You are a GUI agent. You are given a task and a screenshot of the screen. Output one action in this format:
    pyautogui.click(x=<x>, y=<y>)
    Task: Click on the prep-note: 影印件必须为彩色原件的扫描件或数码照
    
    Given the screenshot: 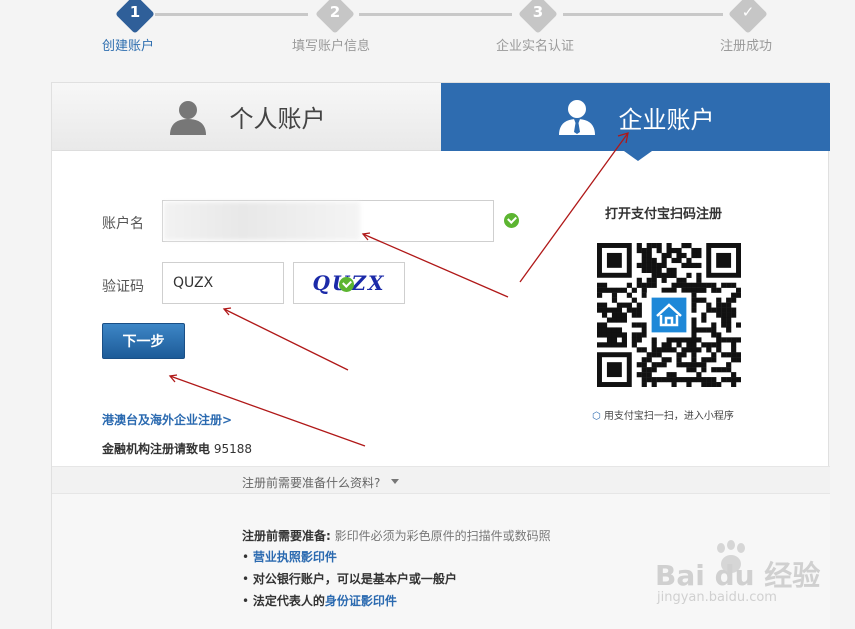 What is the action you would take?
    pyautogui.click(x=442, y=536)
    